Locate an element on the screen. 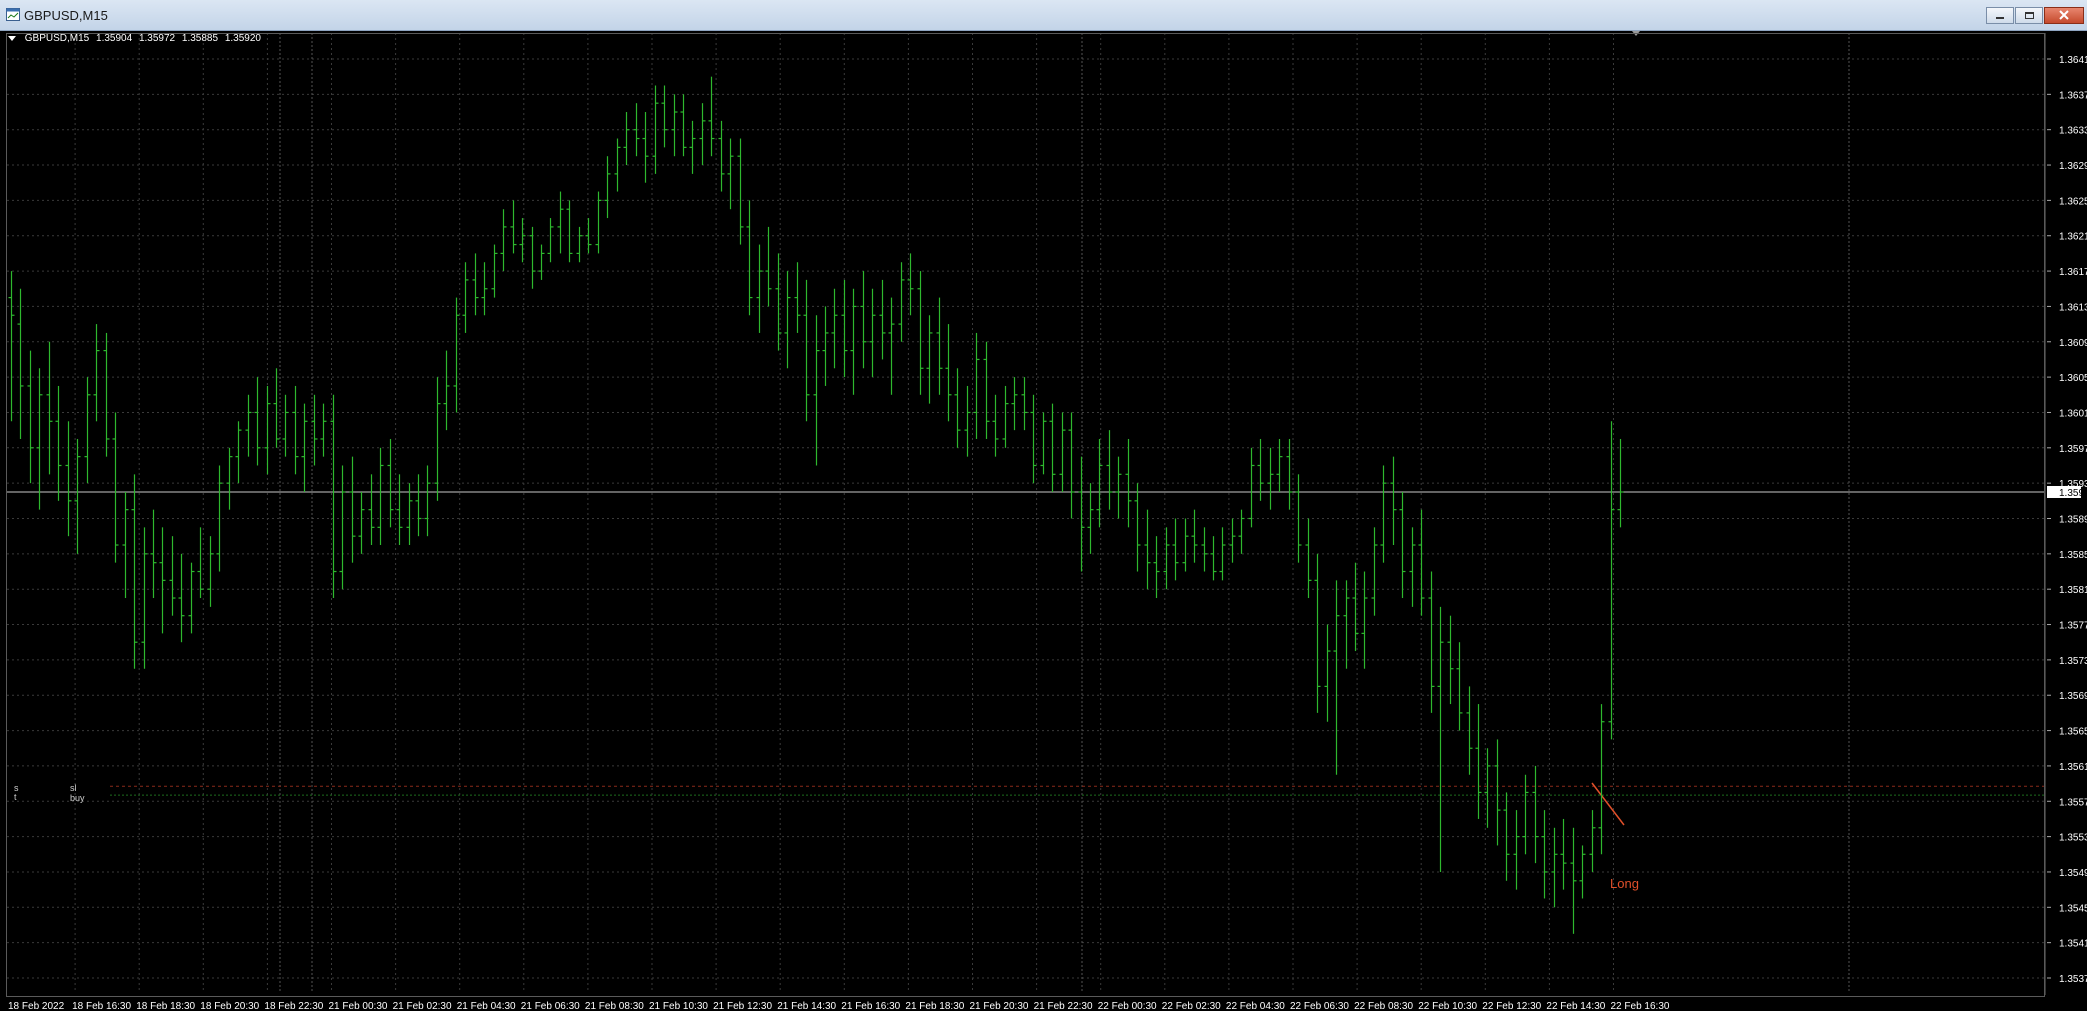 The width and height of the screenshot is (2087, 1011). time-label: 21 Feb 04:30 is located at coordinates (486, 1006).